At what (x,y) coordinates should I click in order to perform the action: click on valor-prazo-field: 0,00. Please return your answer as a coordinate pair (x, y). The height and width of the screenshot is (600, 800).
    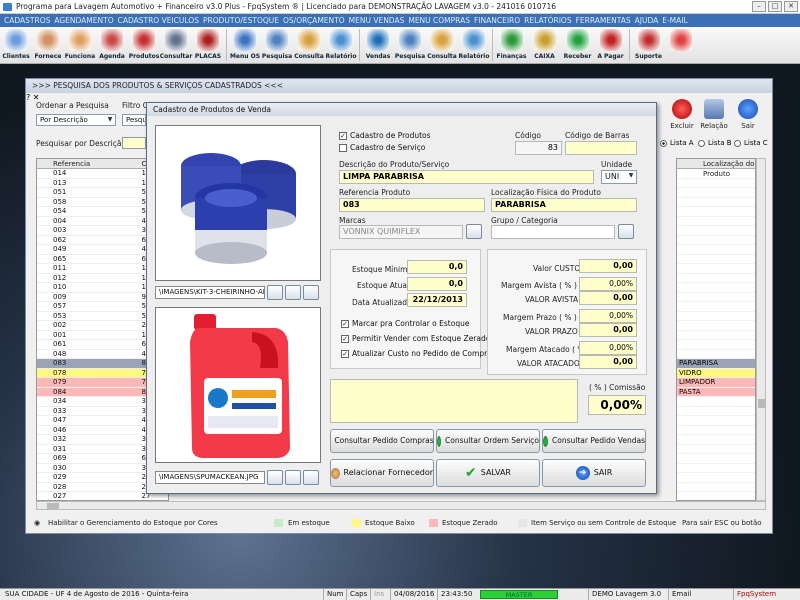
    Looking at the image, I should click on (608, 330).